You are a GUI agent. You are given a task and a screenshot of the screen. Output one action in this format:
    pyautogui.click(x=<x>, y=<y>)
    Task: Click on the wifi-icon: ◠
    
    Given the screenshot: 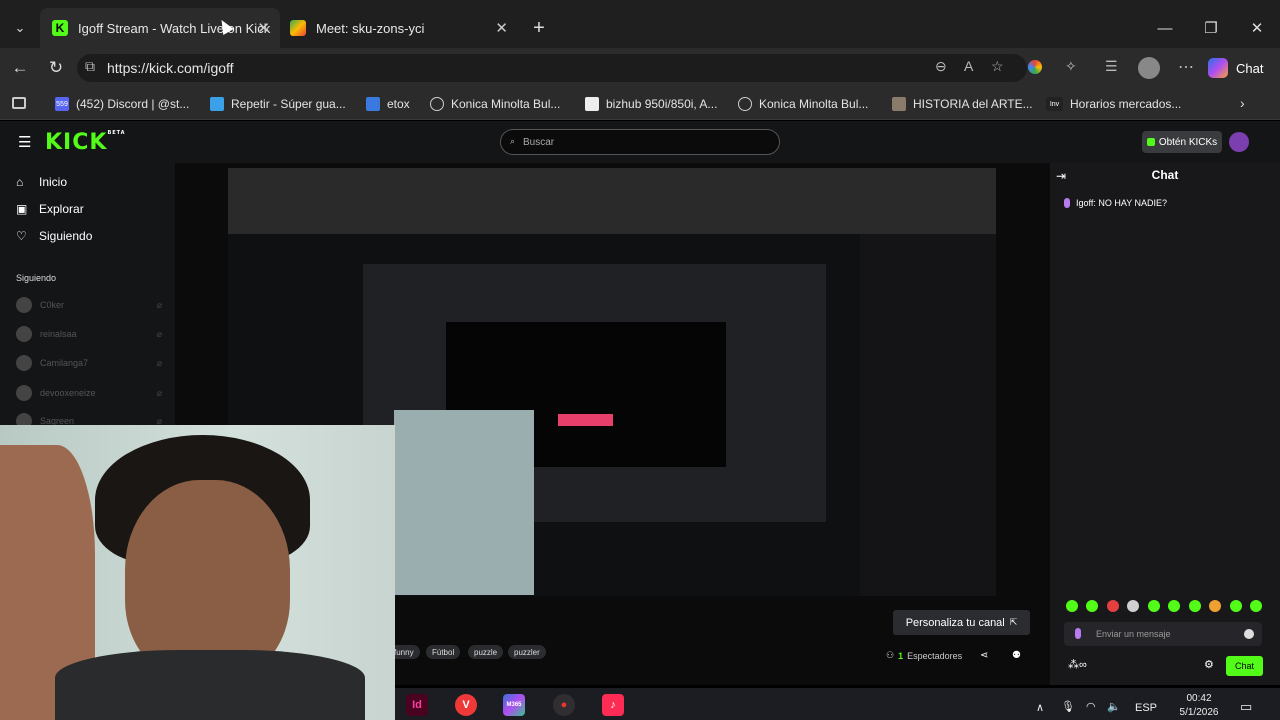 What is the action you would take?
    pyautogui.click(x=1091, y=706)
    